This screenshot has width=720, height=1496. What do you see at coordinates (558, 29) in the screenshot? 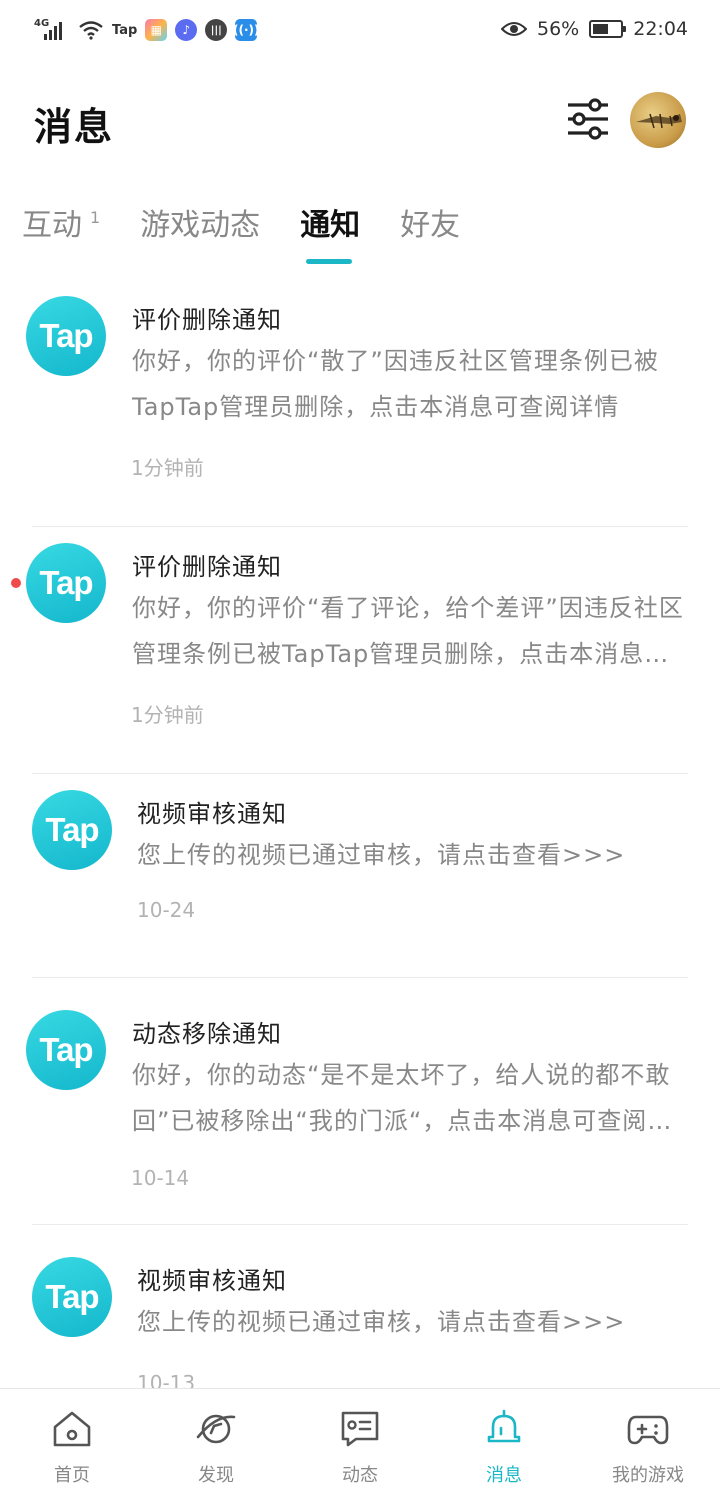
I see `battery-percent: 56%` at bounding box center [558, 29].